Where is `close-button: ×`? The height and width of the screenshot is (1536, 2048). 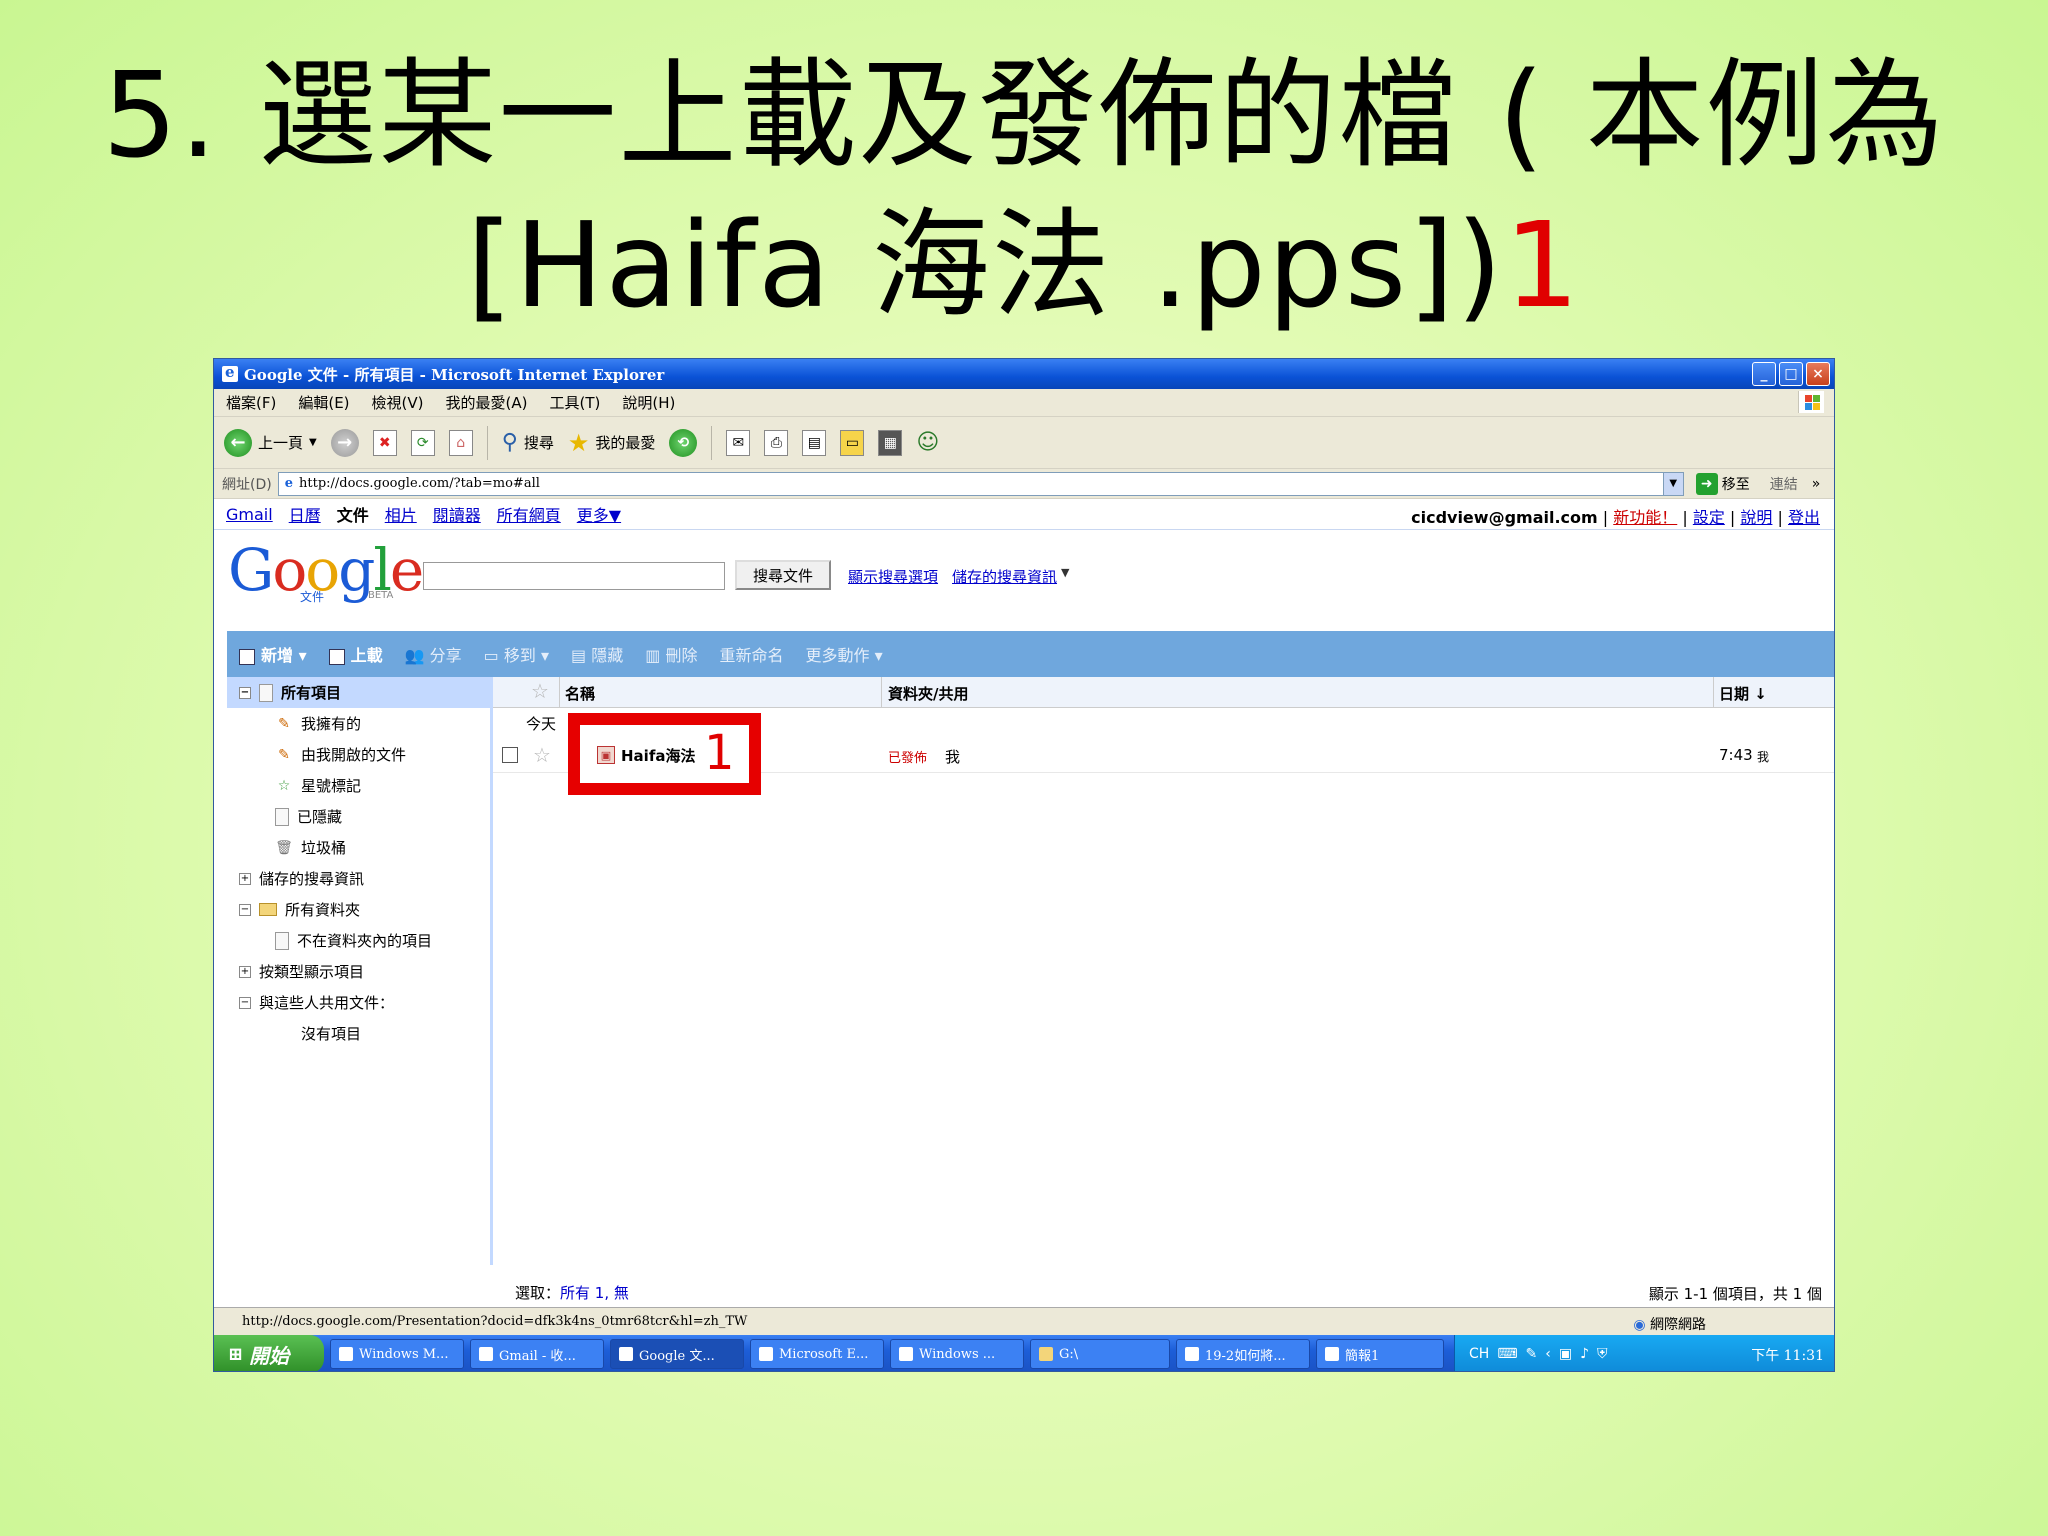
close-button: × is located at coordinates (1818, 374).